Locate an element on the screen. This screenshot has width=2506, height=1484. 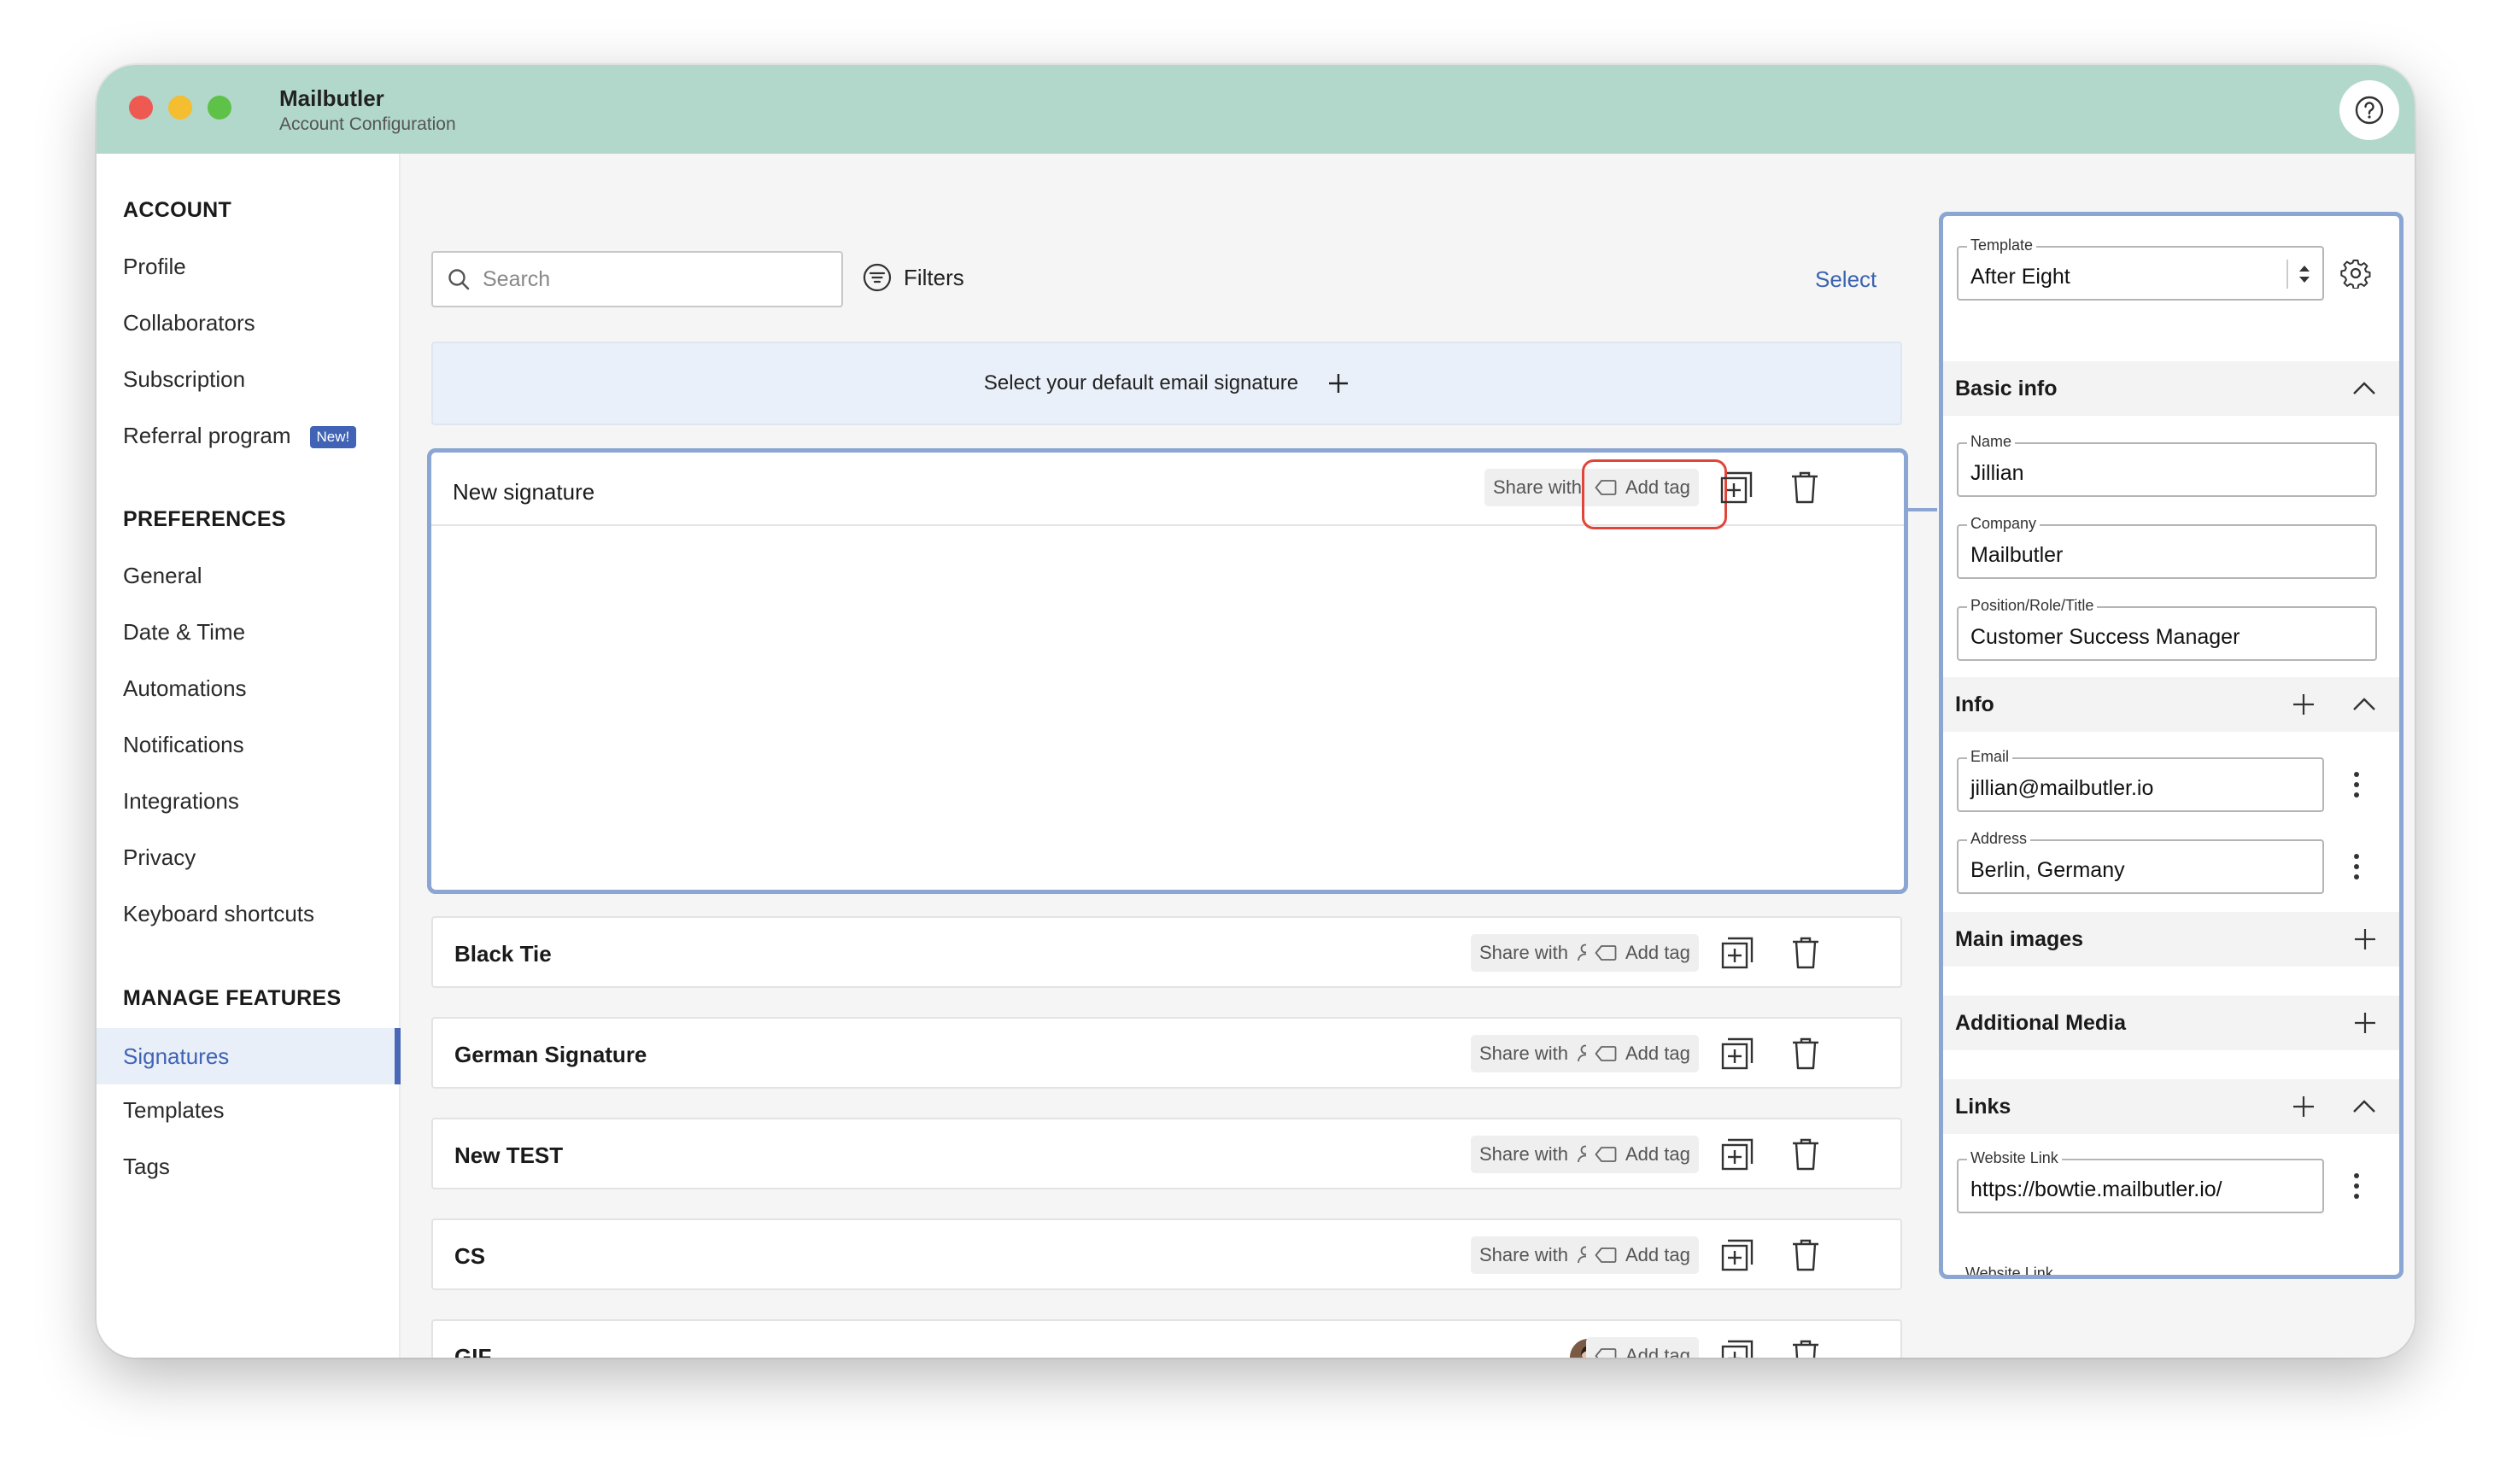
sidebar-item-signatures: Signatures is located at coordinates (249, 1056).